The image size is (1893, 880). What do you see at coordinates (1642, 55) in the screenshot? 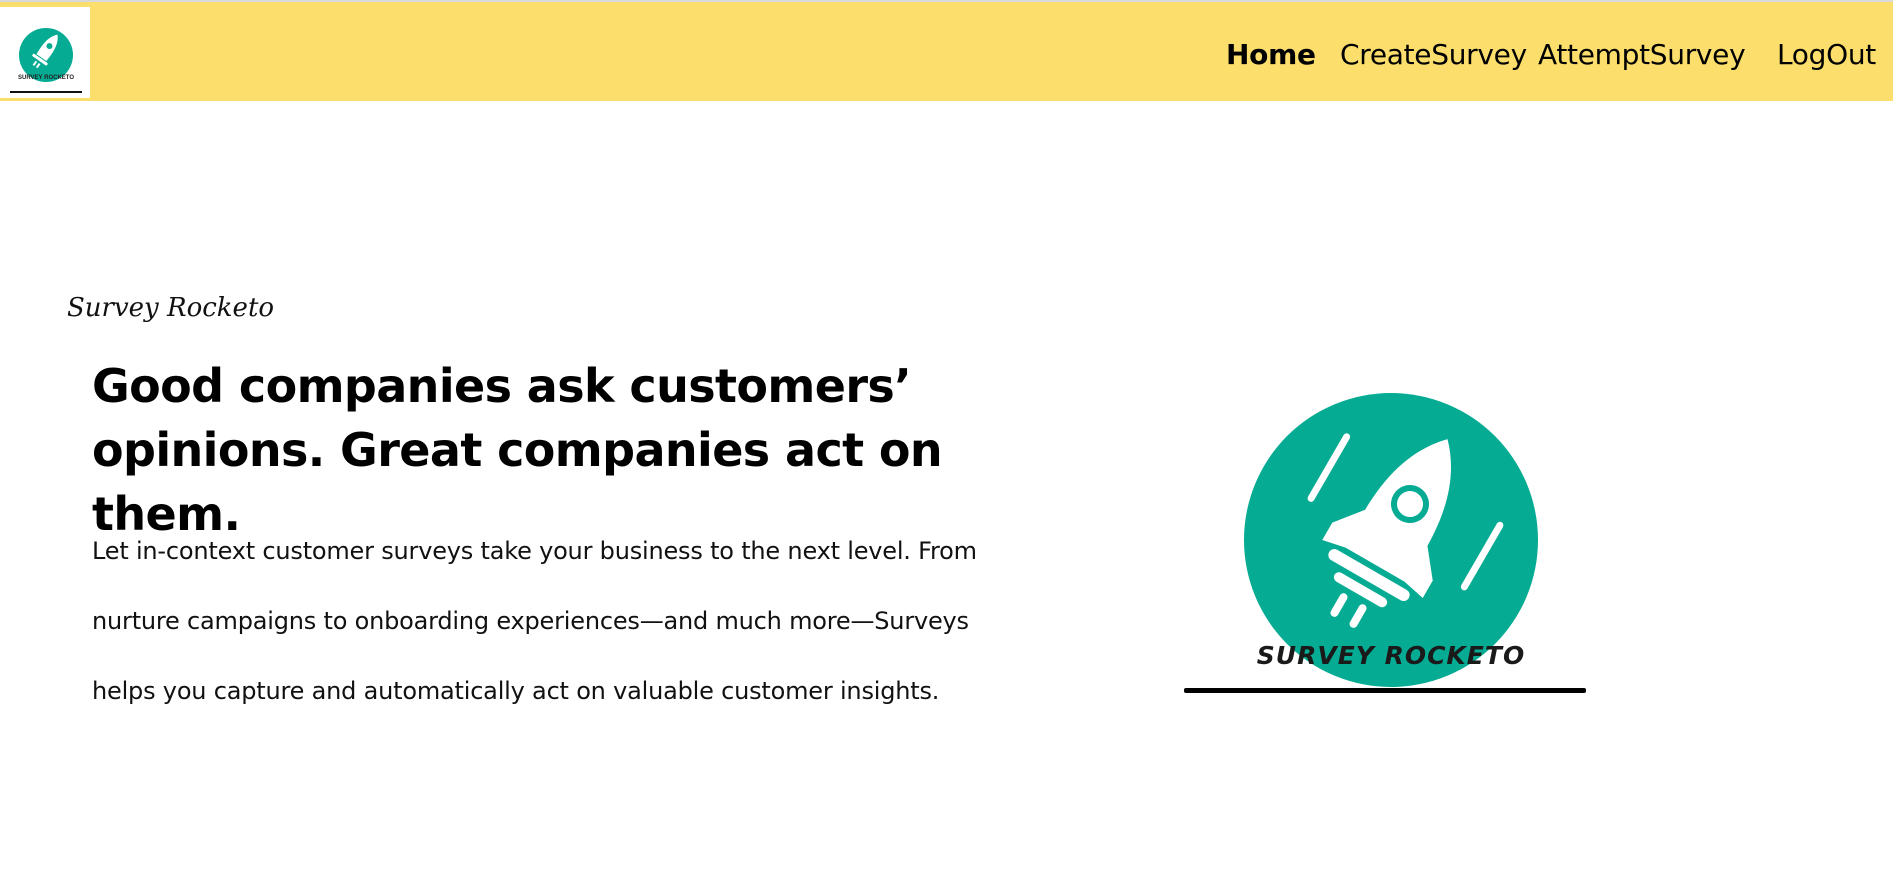
I see `nav-attempt-survey-link: AttemptSurvey` at bounding box center [1642, 55].